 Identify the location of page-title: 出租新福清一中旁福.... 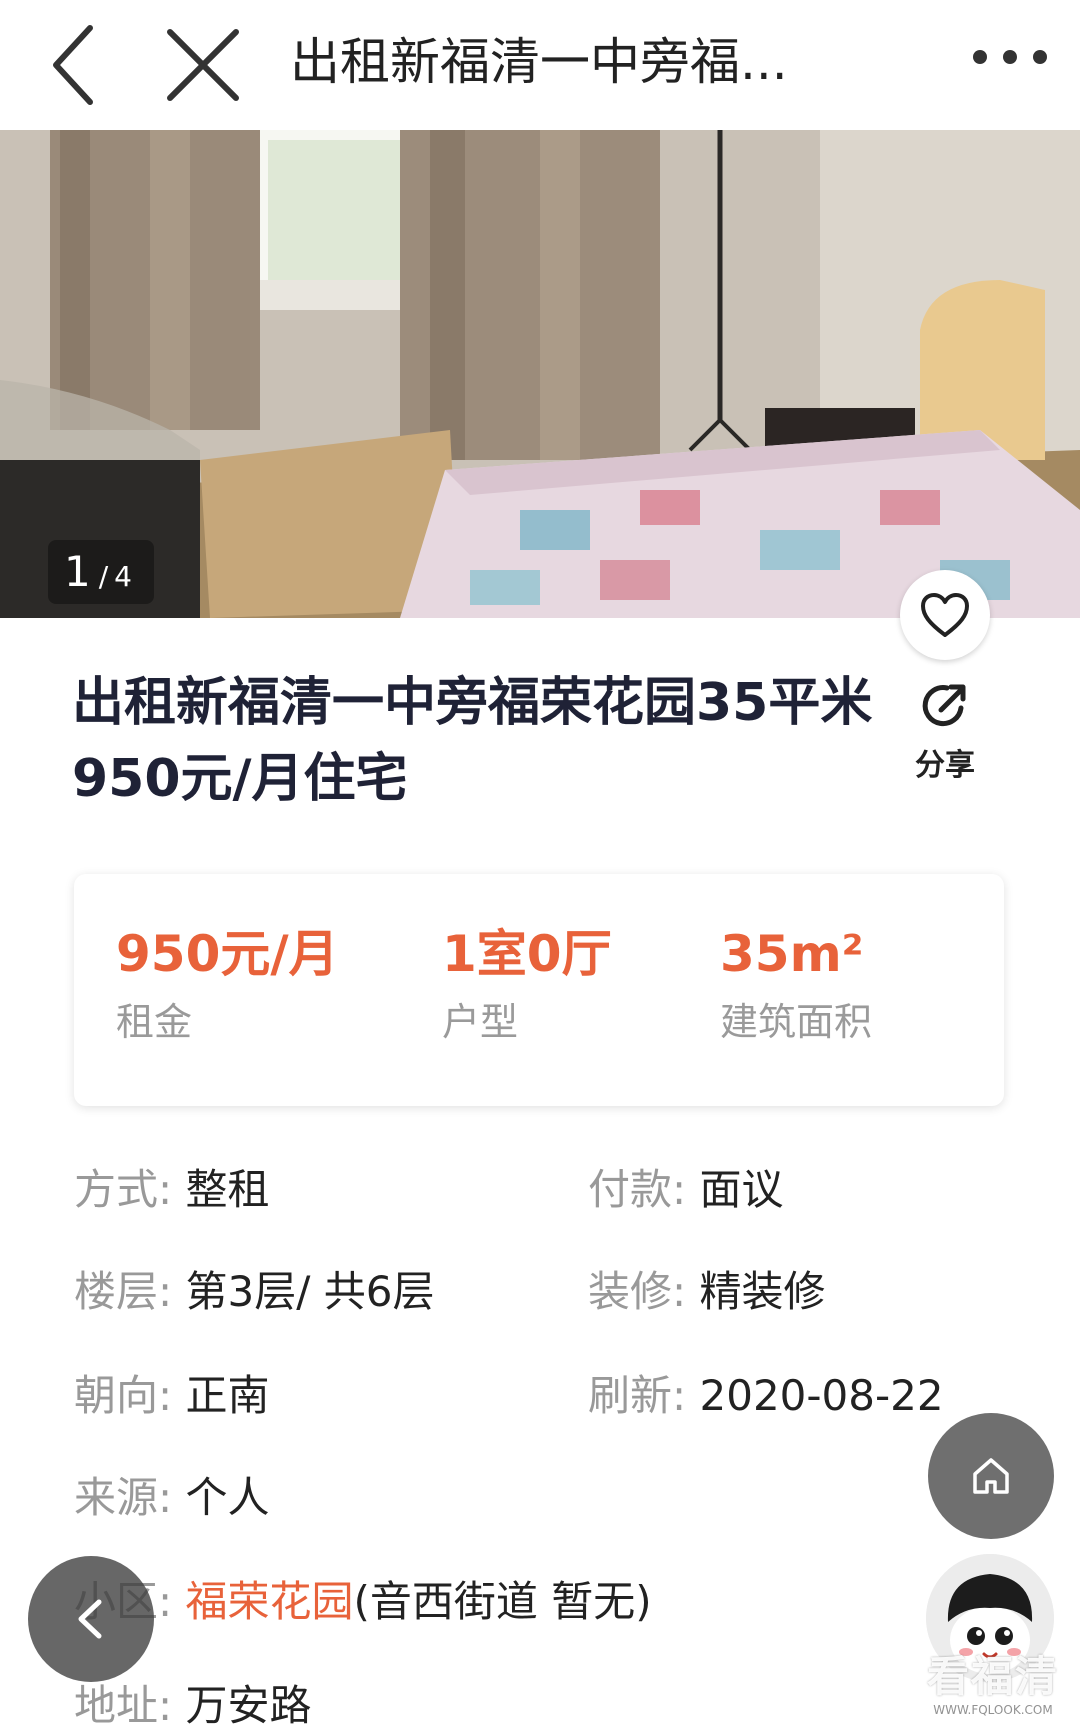
(539, 62).